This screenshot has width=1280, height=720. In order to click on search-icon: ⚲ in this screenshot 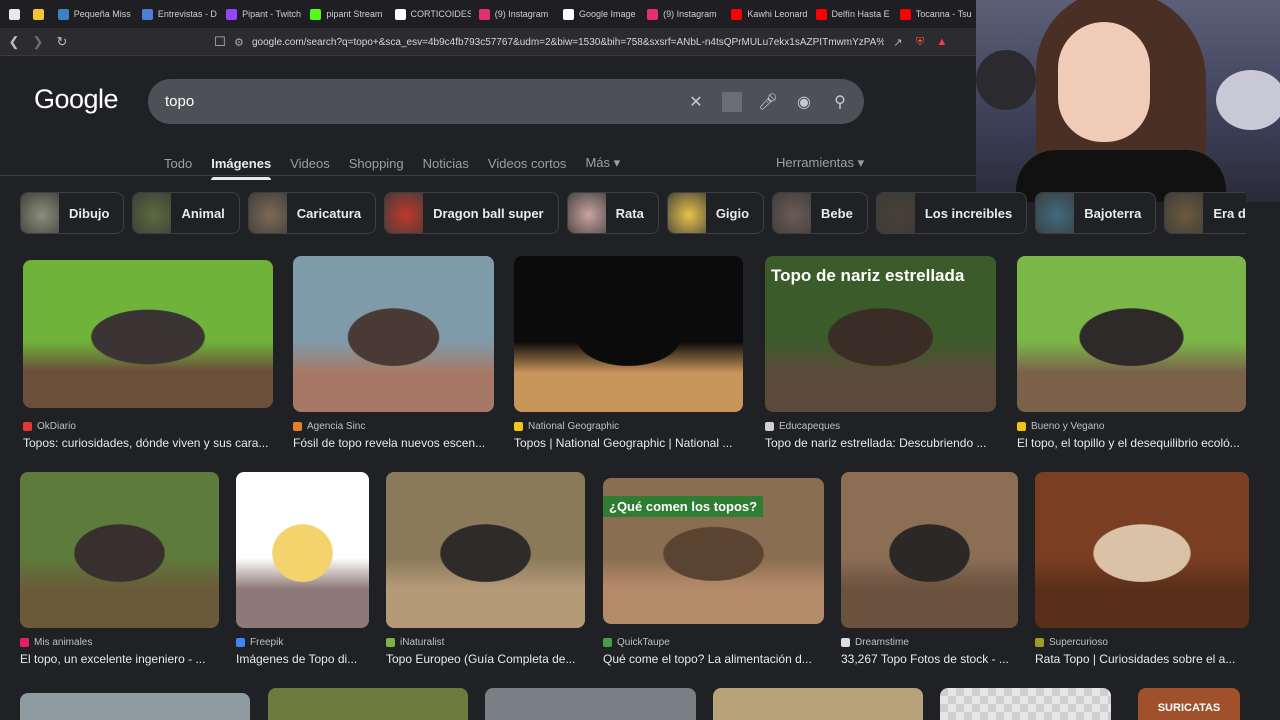, I will do `click(840, 102)`.